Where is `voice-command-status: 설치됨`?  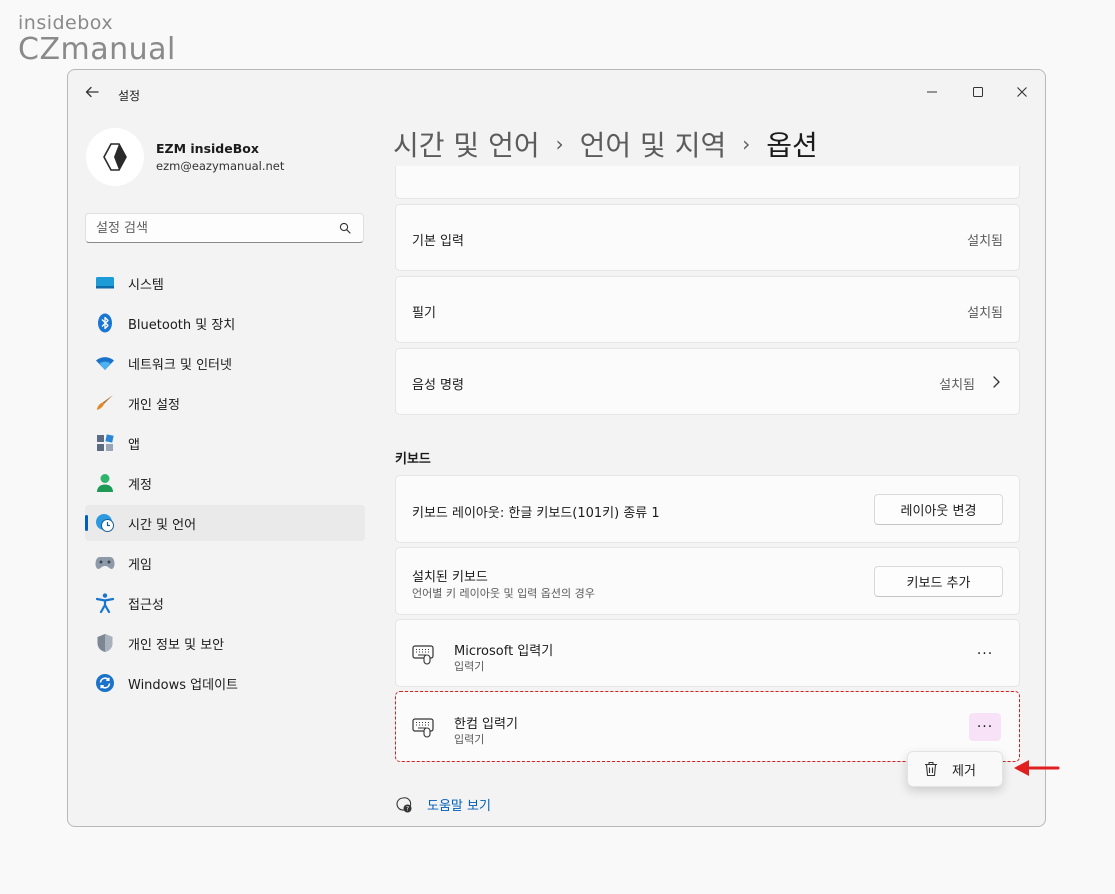 voice-command-status: 설치됨 is located at coordinates (957, 385).